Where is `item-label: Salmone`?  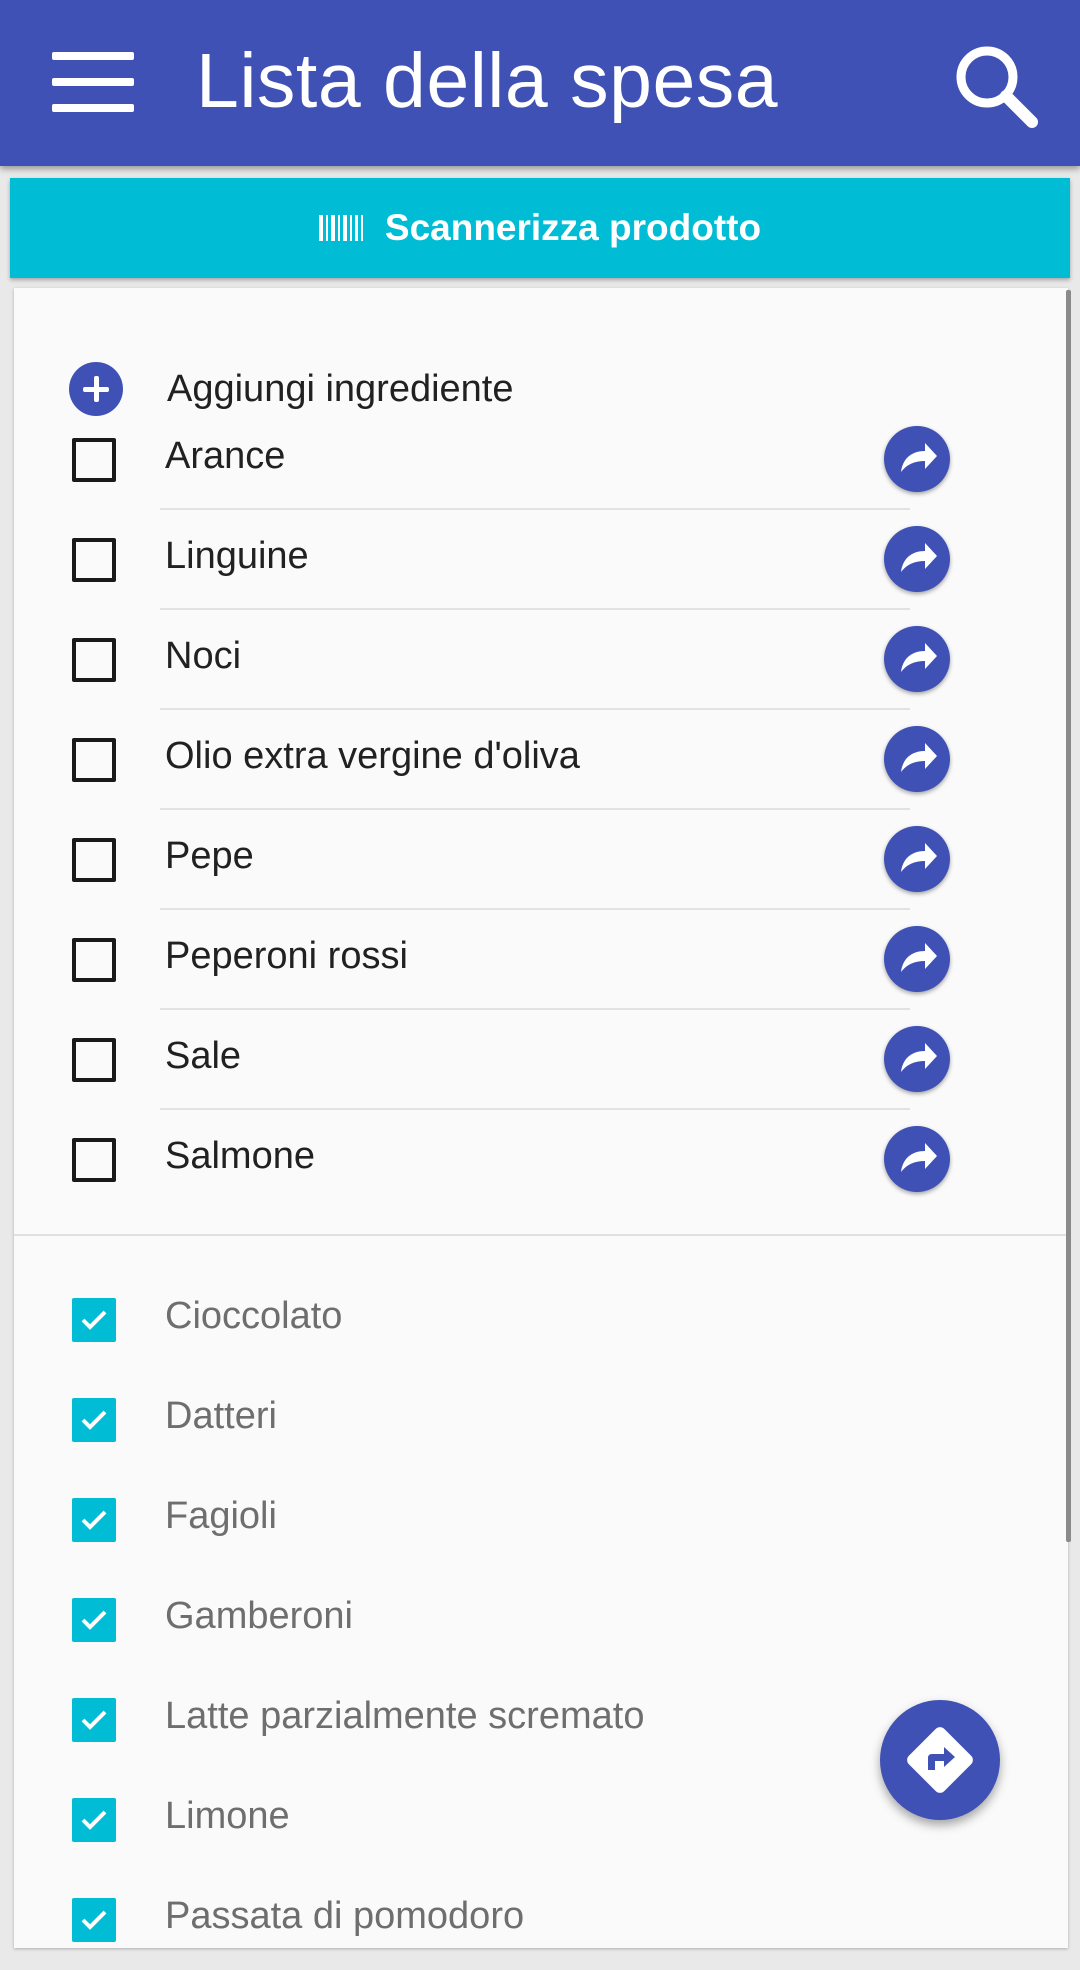 item-label: Salmone is located at coordinates (240, 1156).